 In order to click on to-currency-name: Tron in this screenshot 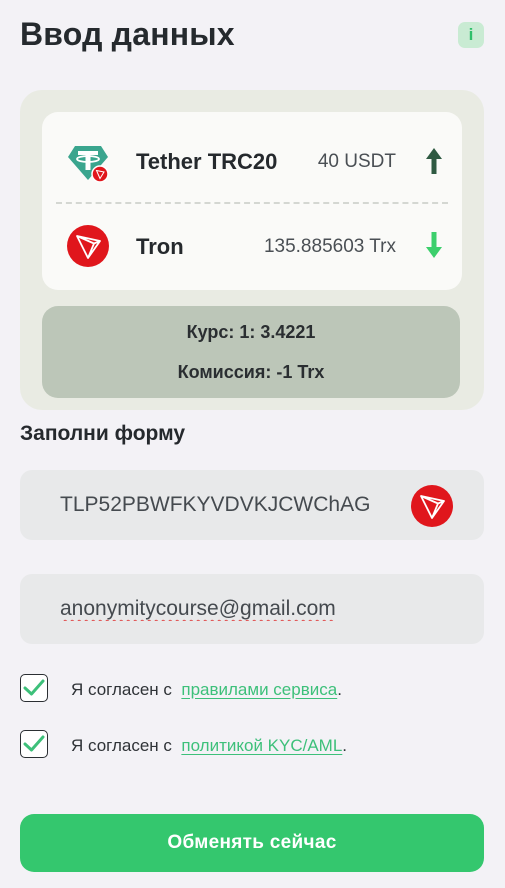, I will do `click(160, 246)`.